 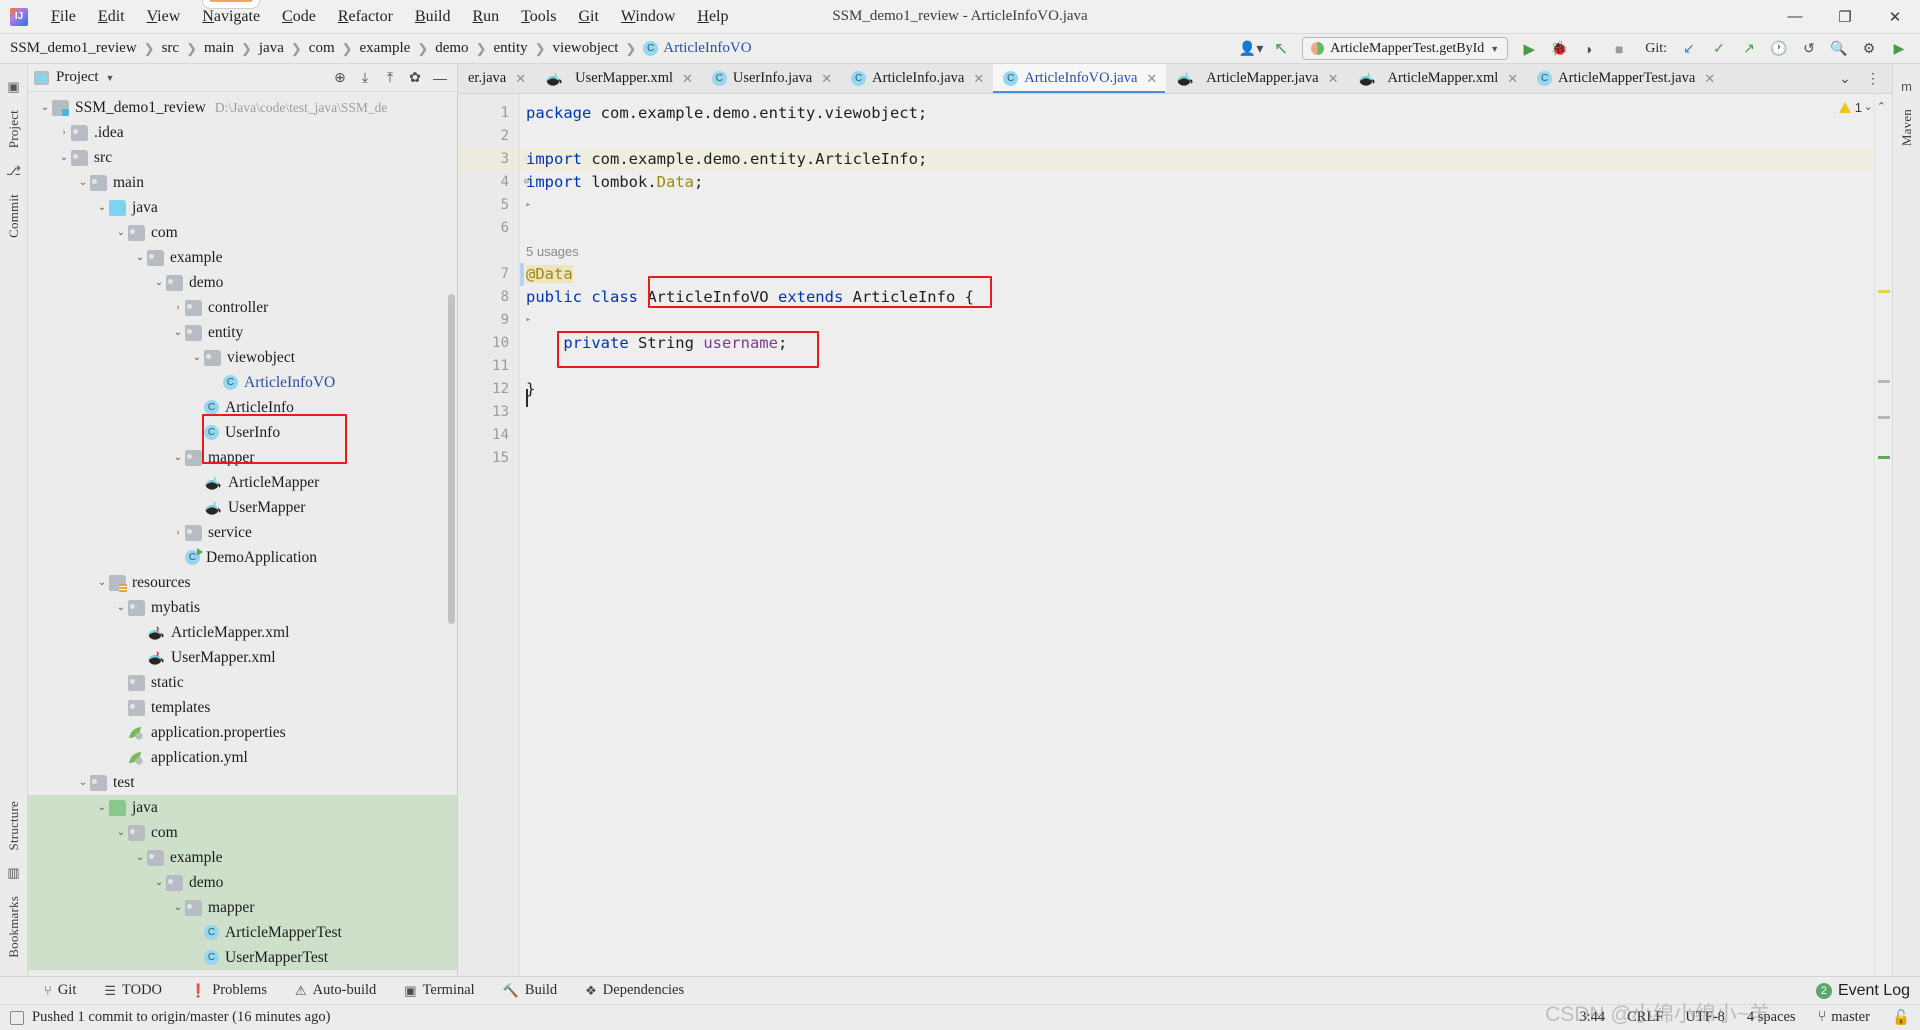 What do you see at coordinates (74, 77) in the screenshot?
I see `project-panel-title: Project ▼` at bounding box center [74, 77].